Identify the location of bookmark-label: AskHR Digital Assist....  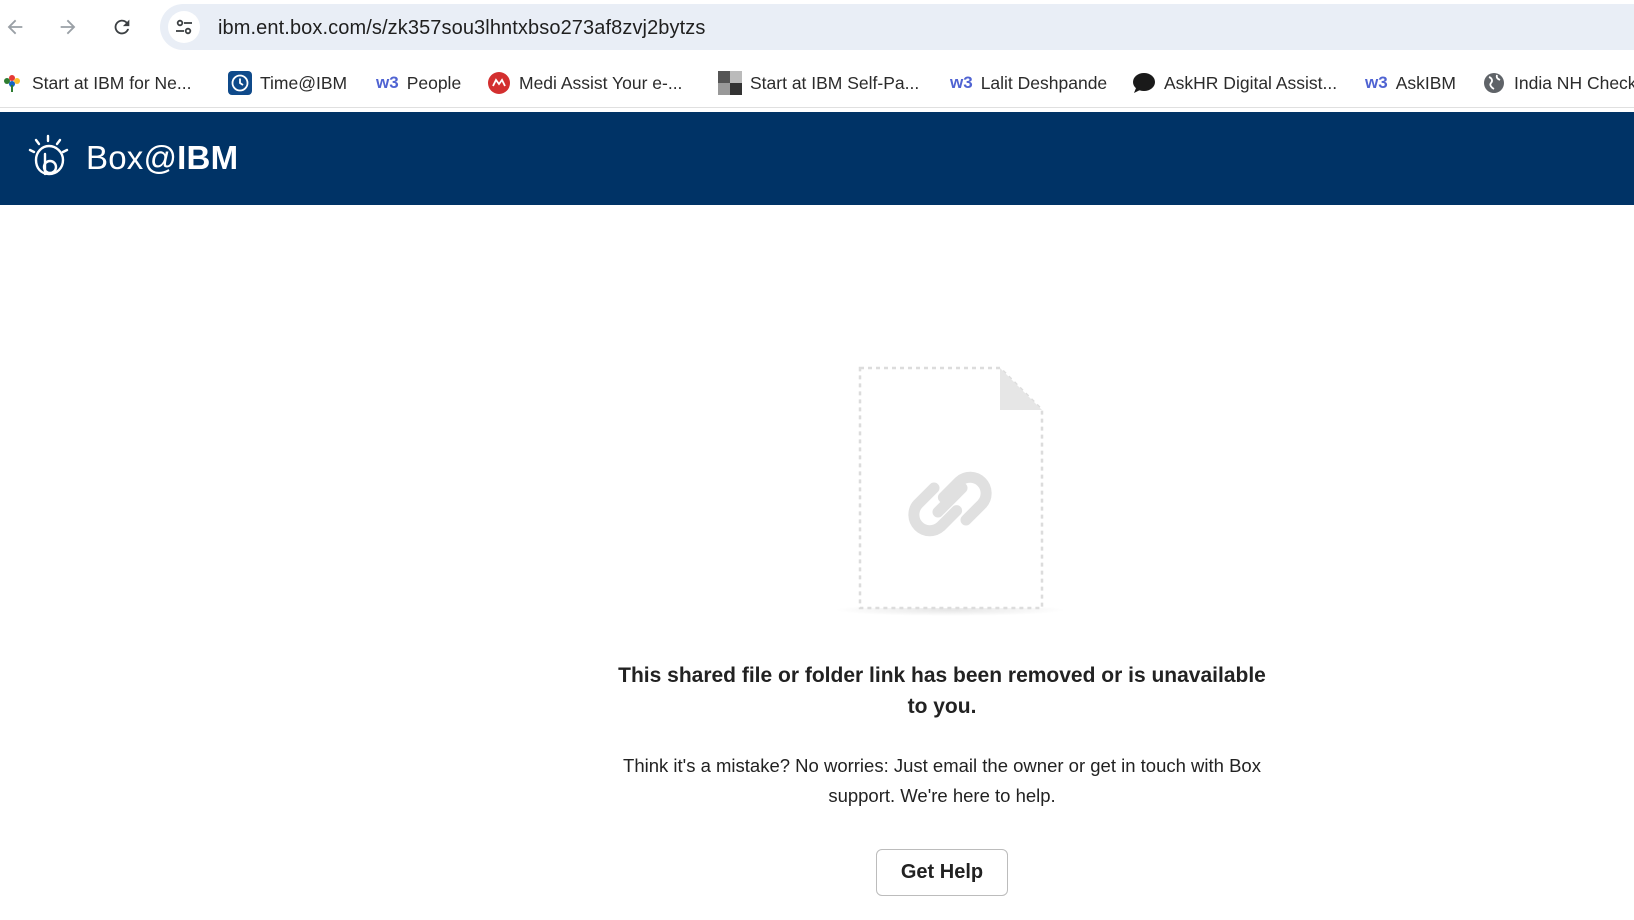
(1251, 82).